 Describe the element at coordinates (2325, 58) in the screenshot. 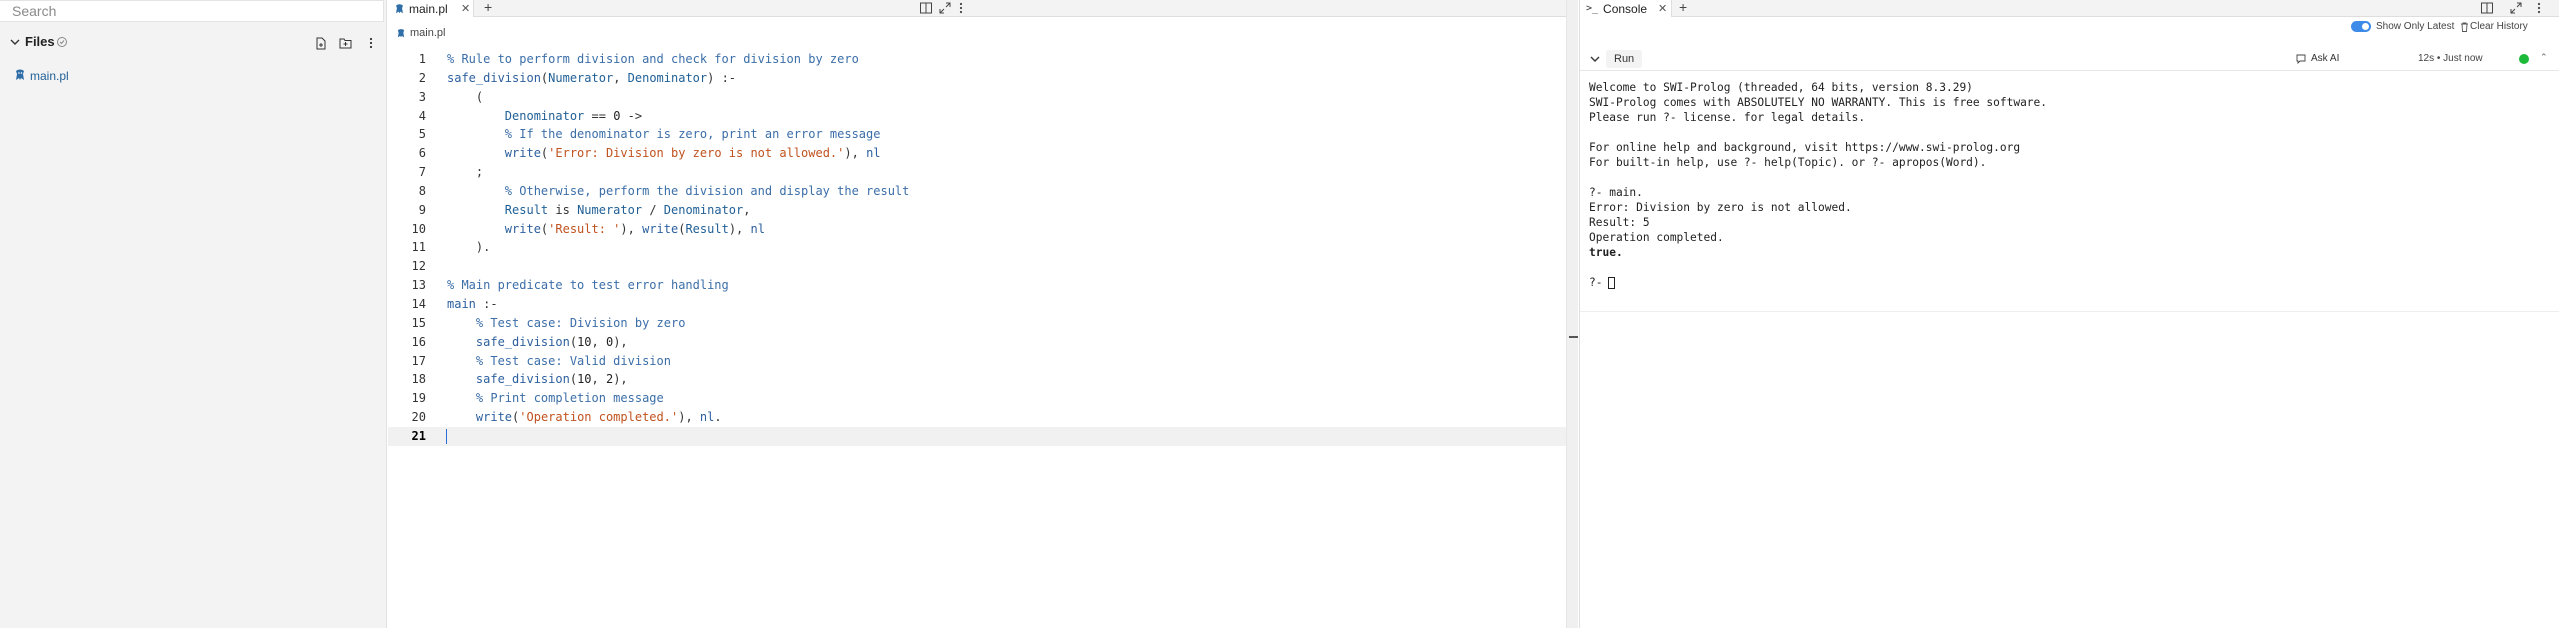

I see `ask-ai-button: Ask AI` at that location.